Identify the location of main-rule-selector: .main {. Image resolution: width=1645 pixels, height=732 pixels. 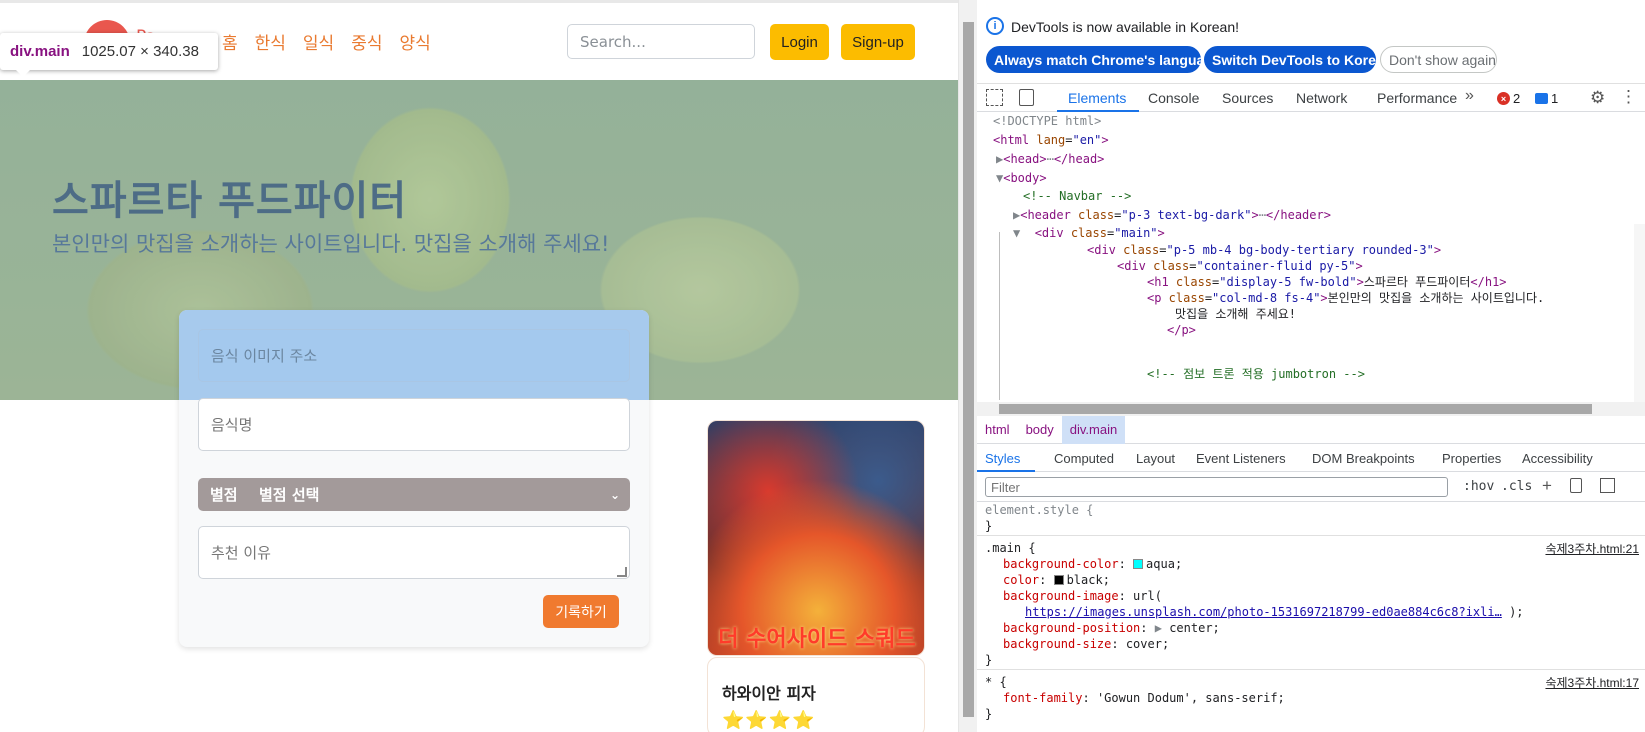
(1010, 548).